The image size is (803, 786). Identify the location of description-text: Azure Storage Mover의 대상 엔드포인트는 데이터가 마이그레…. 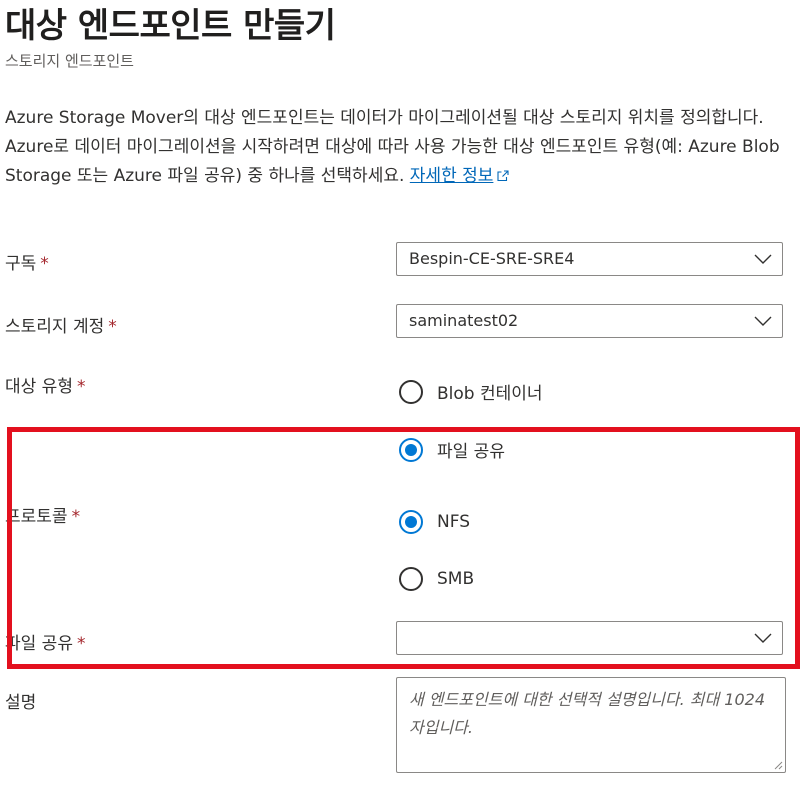
(400, 147).